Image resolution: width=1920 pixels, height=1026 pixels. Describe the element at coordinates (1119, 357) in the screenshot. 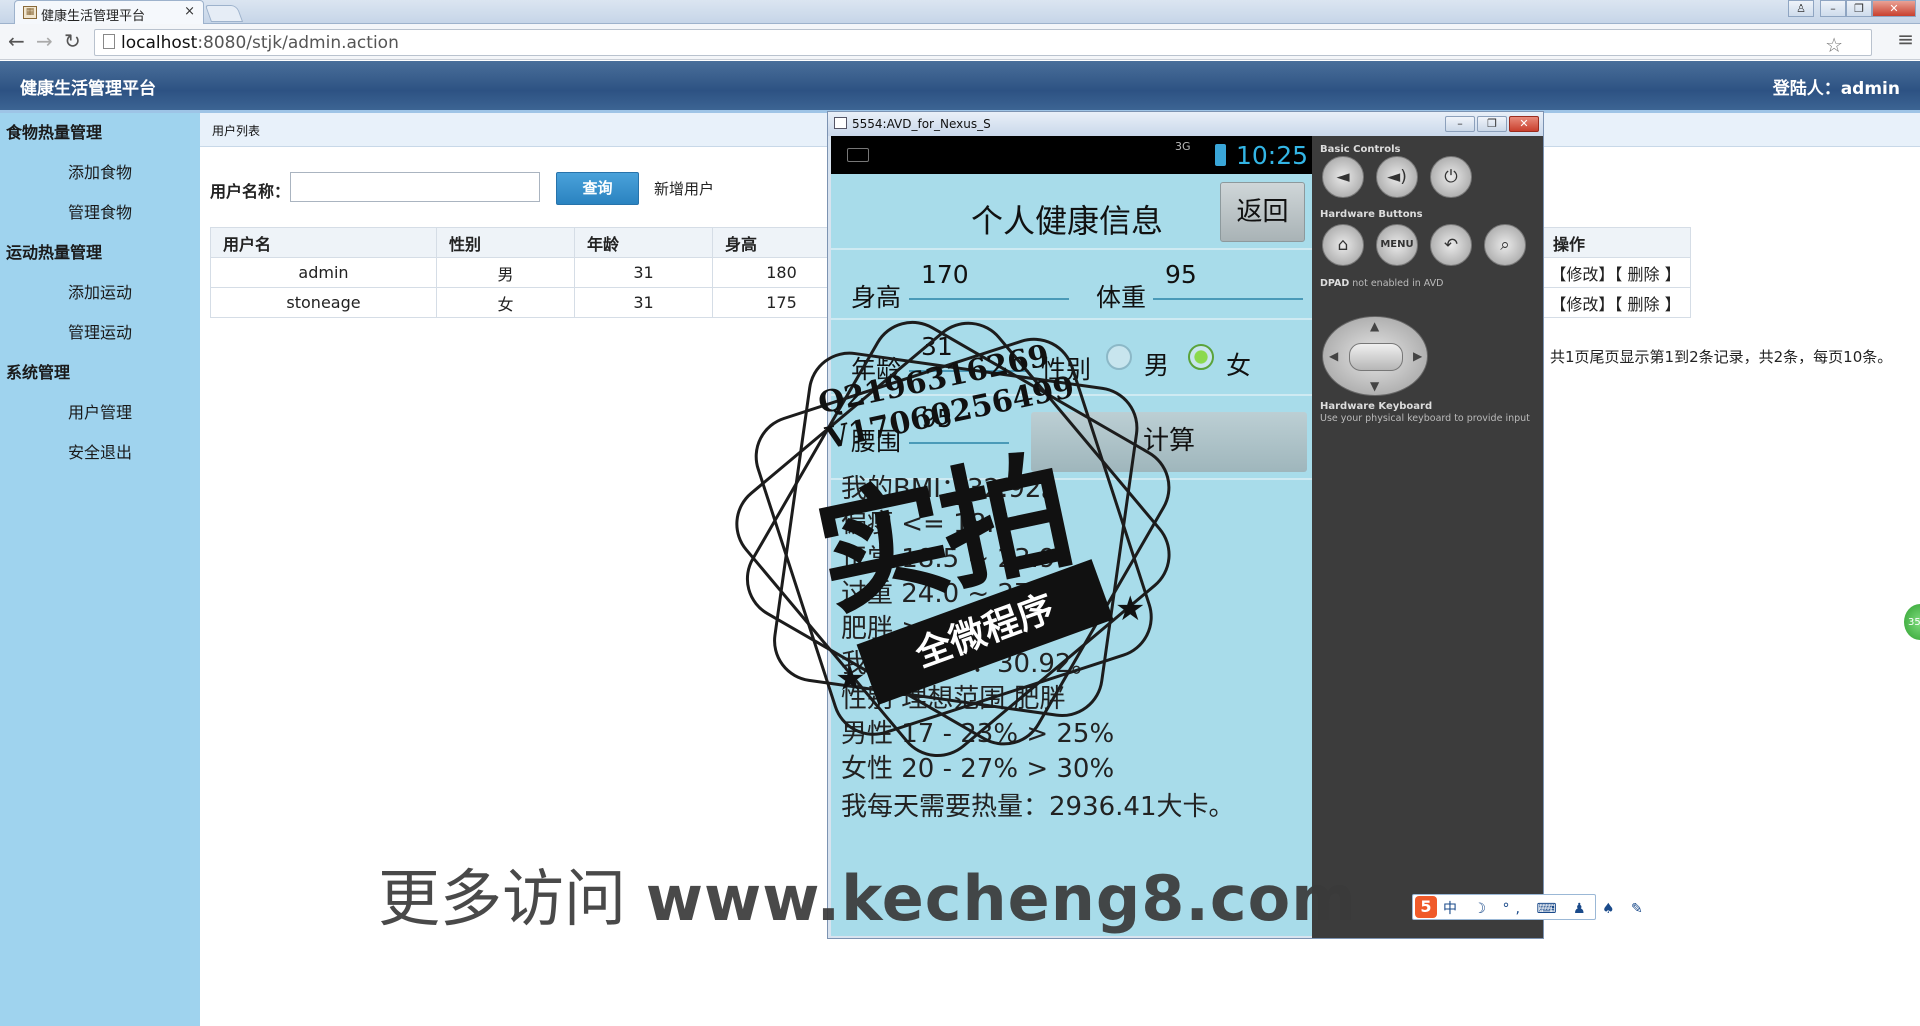

I see `gender-male-radio` at that location.